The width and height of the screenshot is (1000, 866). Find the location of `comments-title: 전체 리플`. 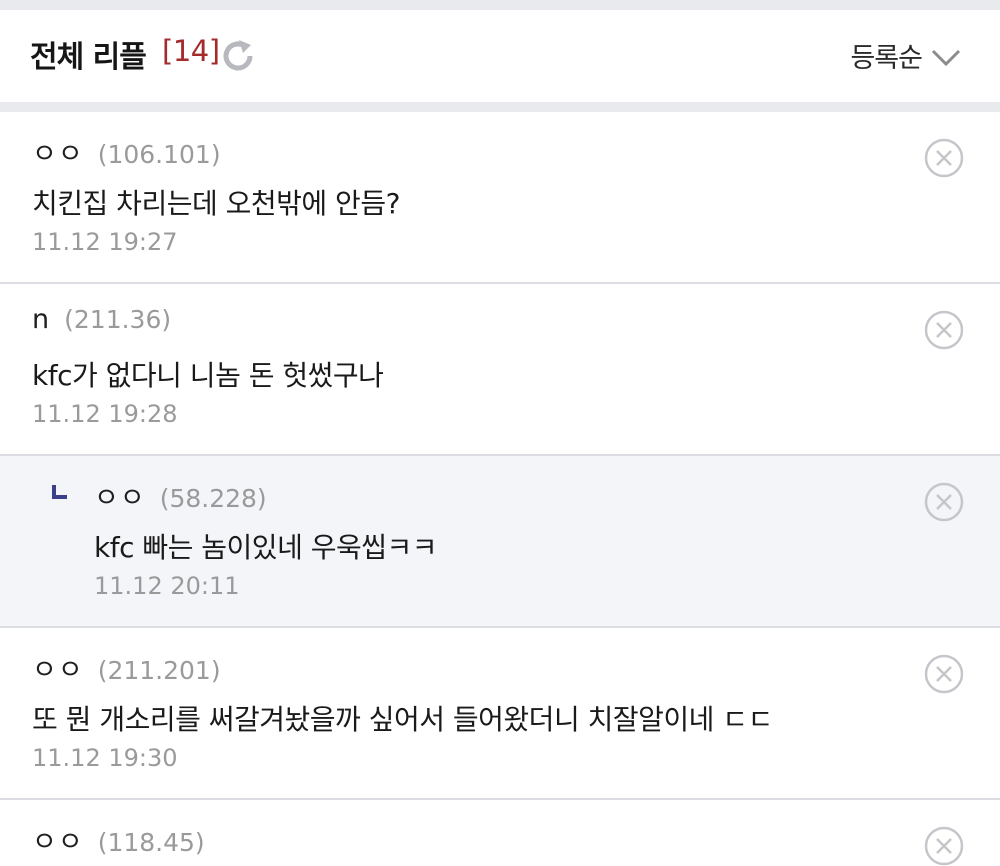

comments-title: 전체 리플 is located at coordinates (88, 57).